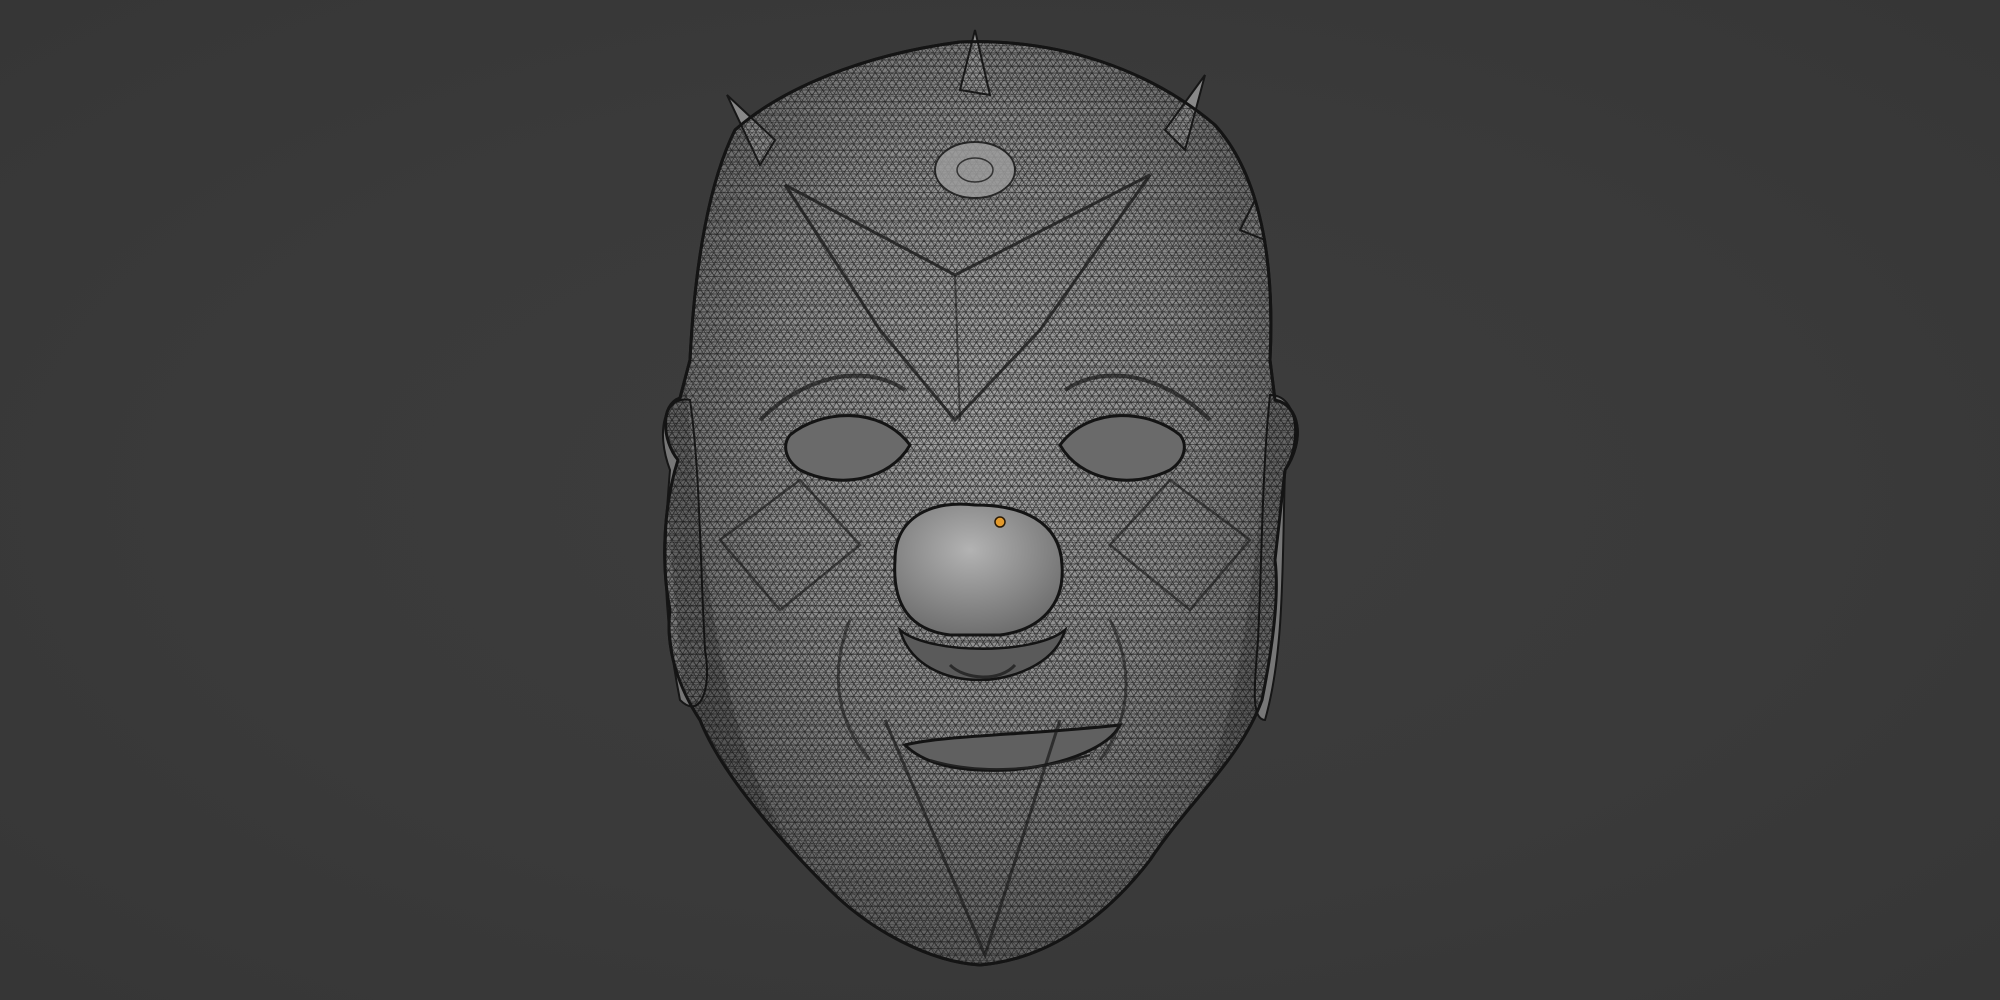 The width and height of the screenshot is (2000, 1000). I want to click on clown-nose, so click(978, 569).